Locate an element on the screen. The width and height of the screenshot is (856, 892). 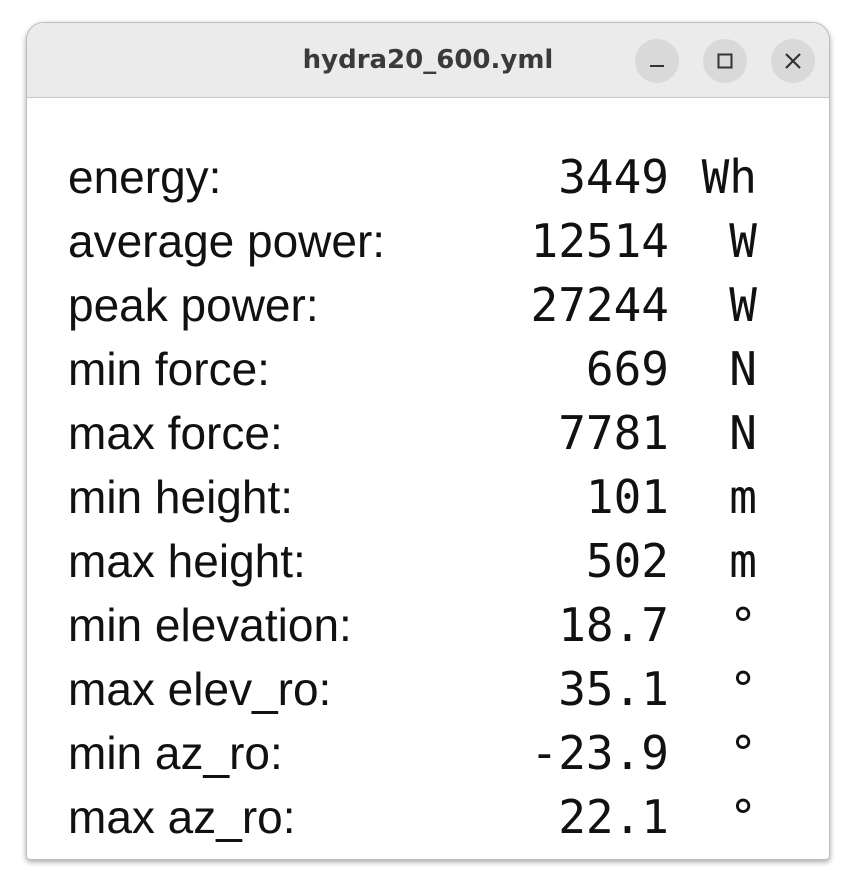
stat-row-max-height: max height: 502 m is located at coordinates (428, 561).